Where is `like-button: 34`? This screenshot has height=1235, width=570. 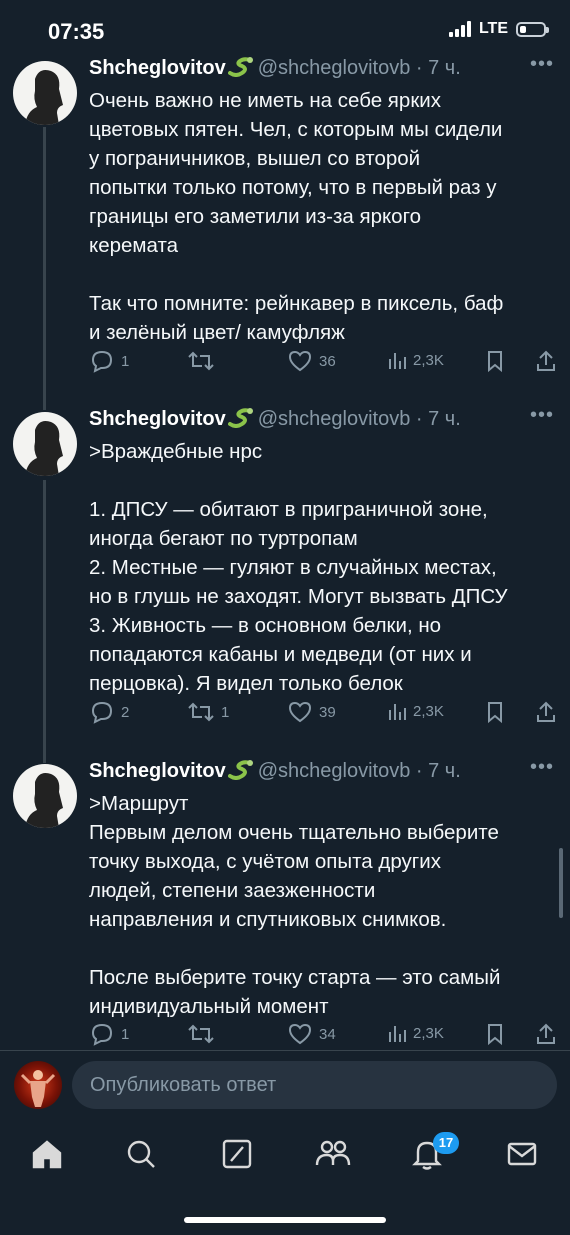
like-button: 34 is located at coordinates (311, 1034).